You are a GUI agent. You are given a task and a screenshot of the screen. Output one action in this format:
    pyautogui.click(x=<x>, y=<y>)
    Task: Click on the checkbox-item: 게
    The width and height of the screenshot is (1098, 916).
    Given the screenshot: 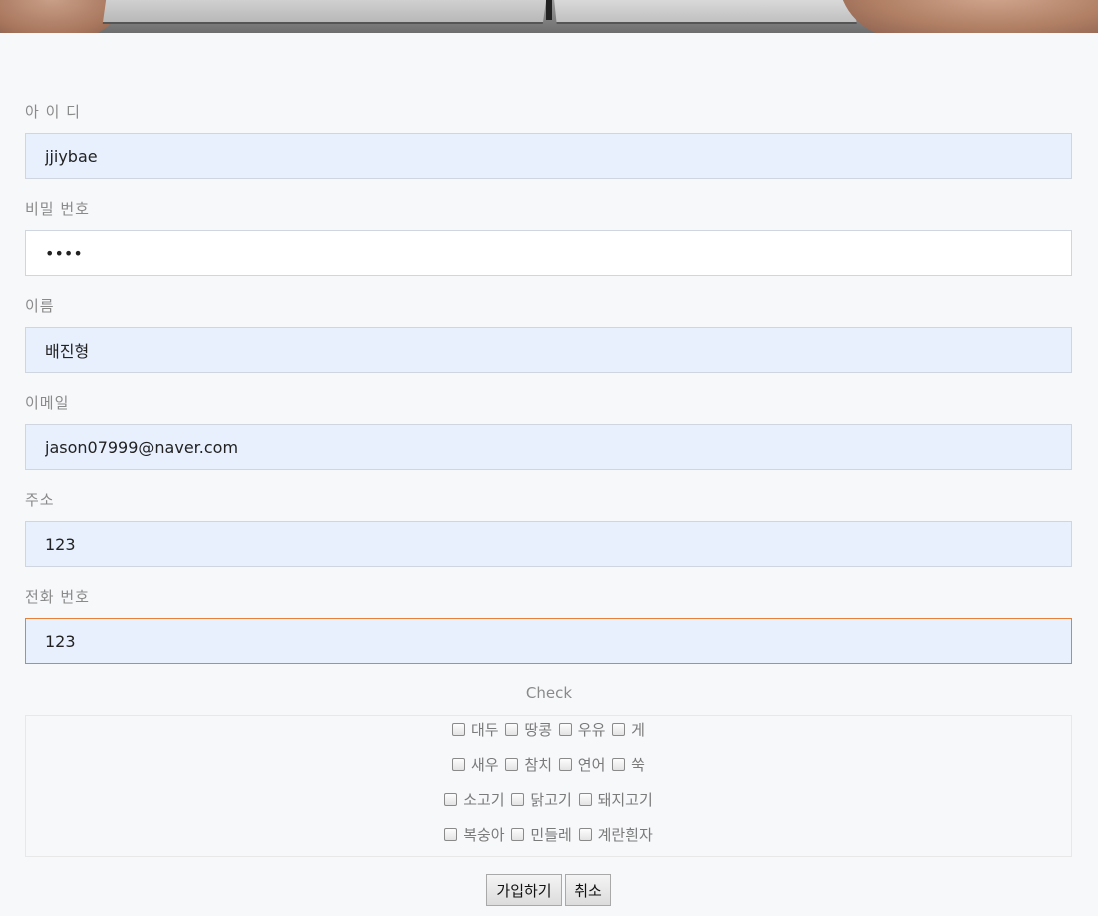 What is the action you would take?
    pyautogui.click(x=628, y=729)
    